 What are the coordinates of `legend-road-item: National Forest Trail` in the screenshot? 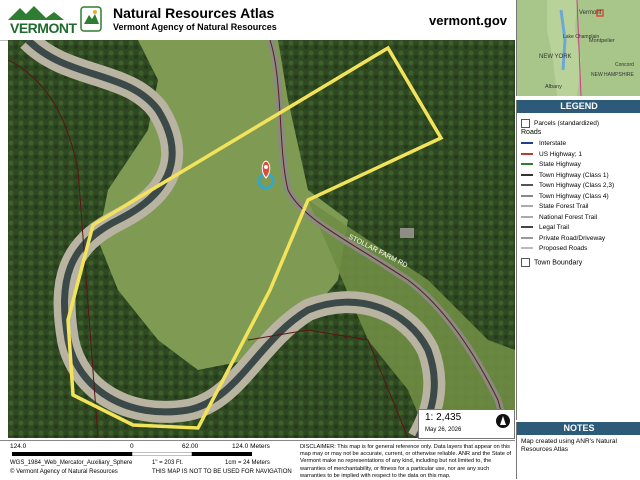 It's located at (559, 217).